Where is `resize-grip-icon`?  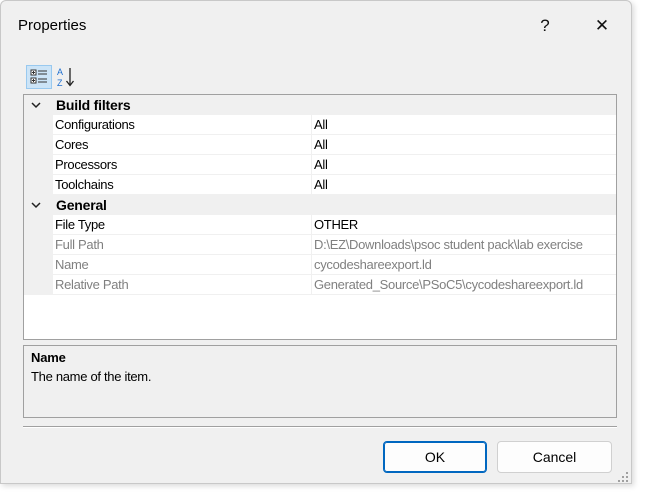 resize-grip-icon is located at coordinates (623, 477).